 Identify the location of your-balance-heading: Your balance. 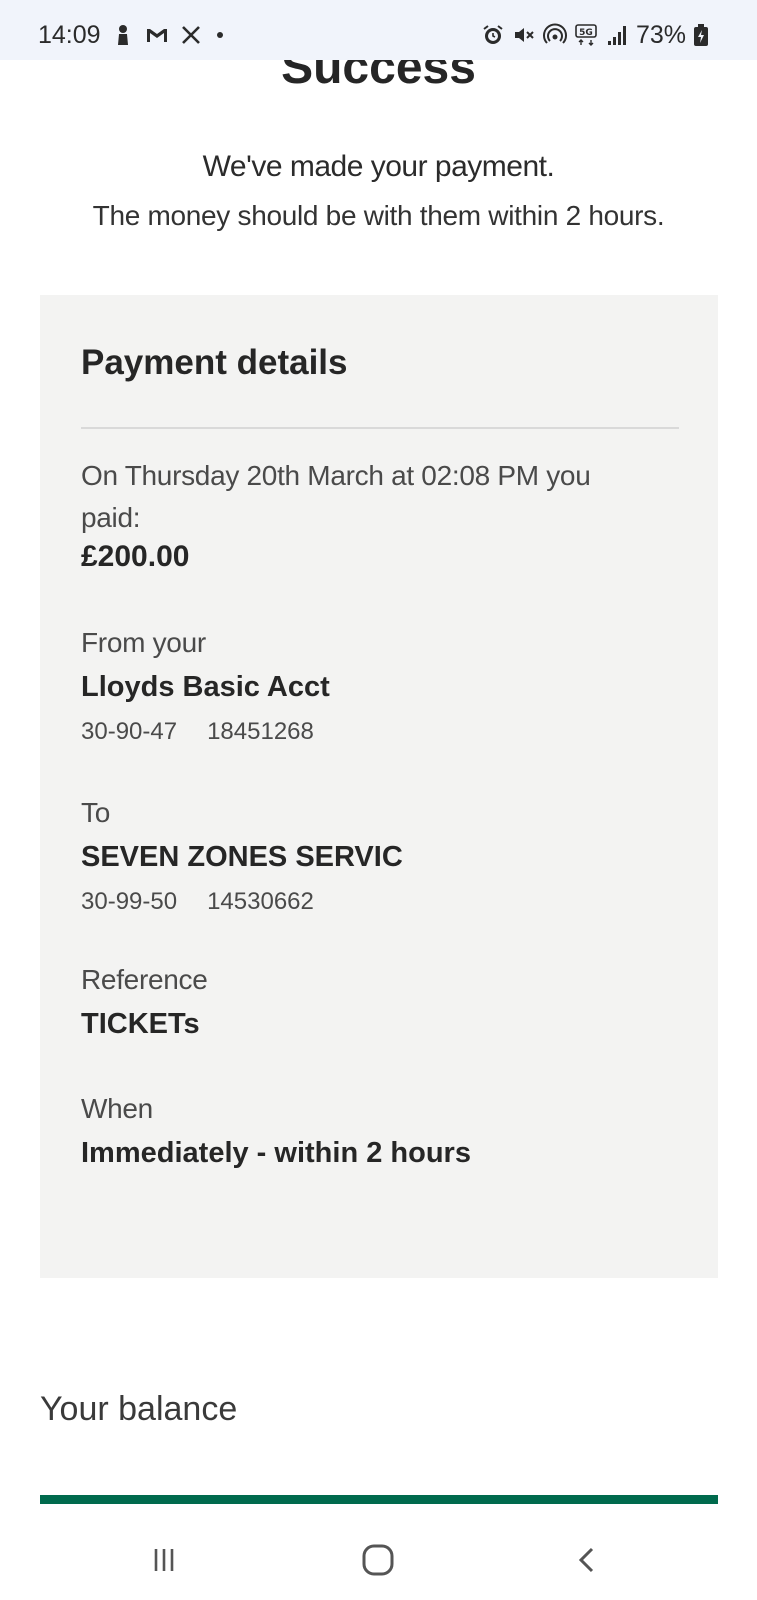
(139, 1409).